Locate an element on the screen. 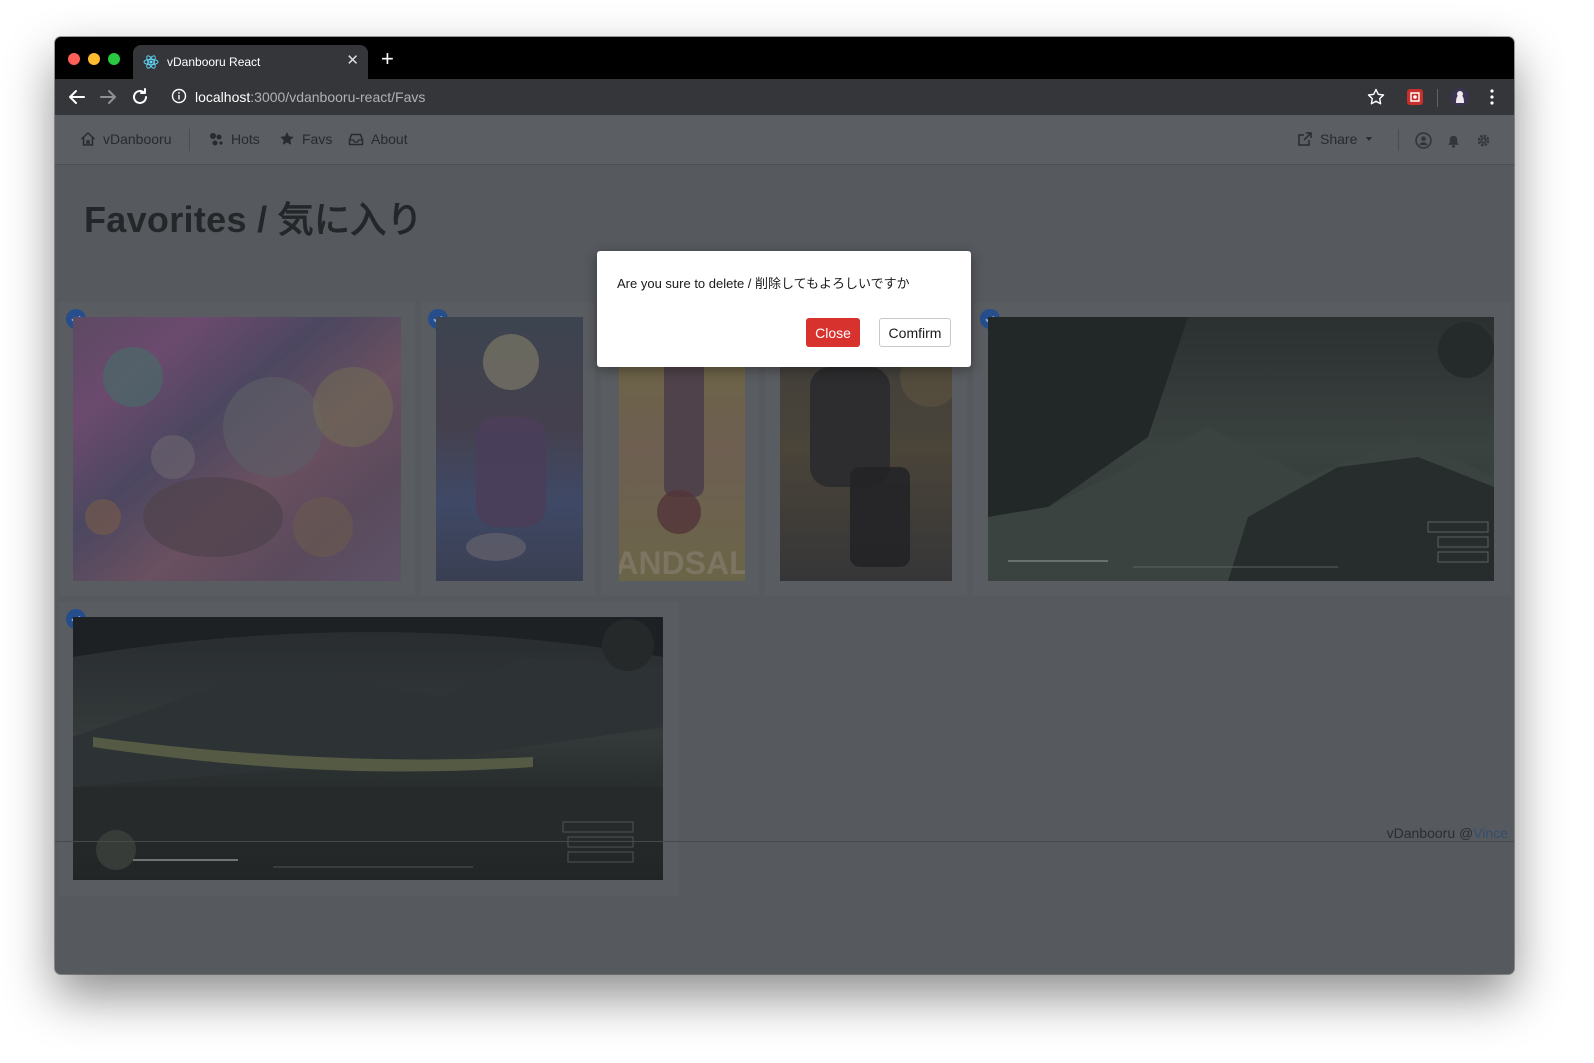 This screenshot has height=1063, width=1594. page-footer: vDanbooru @Vince is located at coordinates (784, 830).